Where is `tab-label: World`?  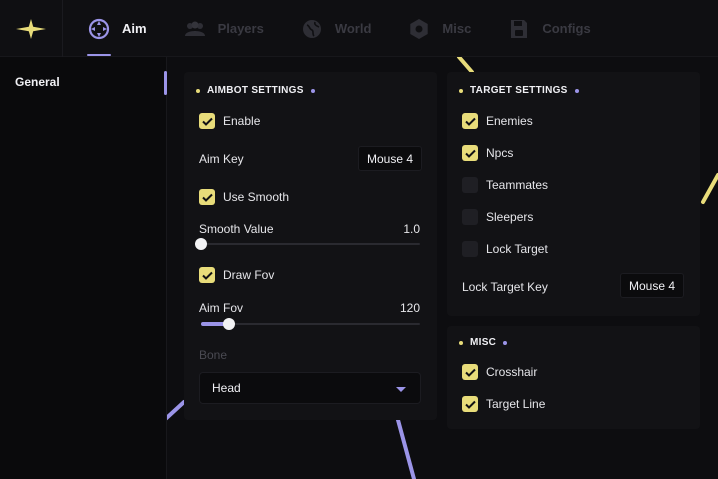 tab-label: World is located at coordinates (353, 28).